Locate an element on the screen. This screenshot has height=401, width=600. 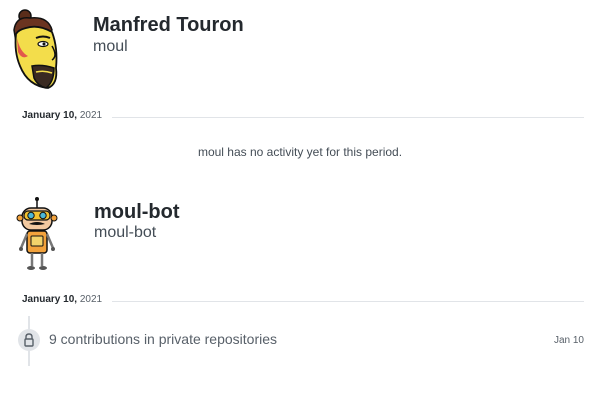
contribution-badge is located at coordinates (29, 340).